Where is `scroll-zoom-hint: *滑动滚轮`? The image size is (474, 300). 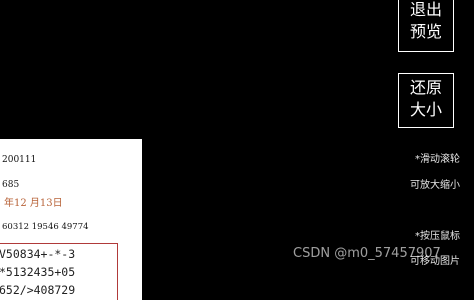 scroll-zoom-hint: *滑动滚轮 is located at coordinates (437, 159).